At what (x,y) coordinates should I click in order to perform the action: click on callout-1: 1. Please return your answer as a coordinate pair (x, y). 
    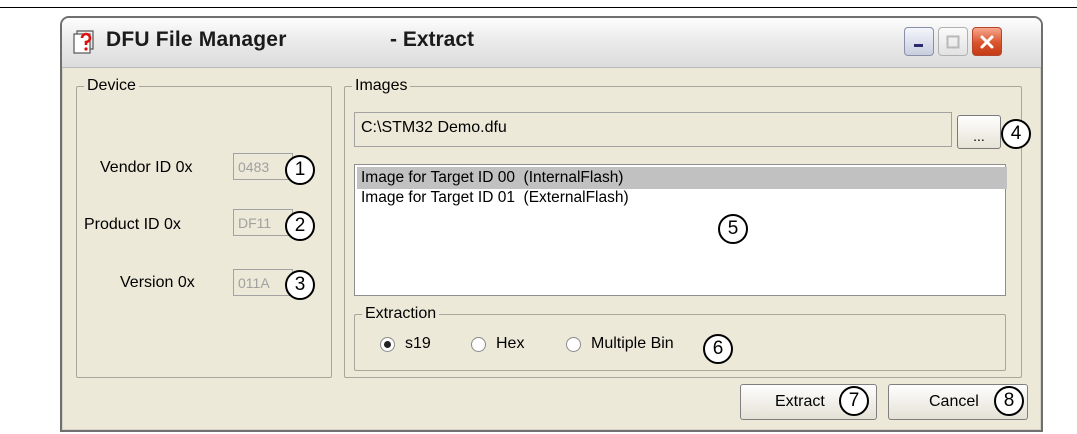
    Looking at the image, I should click on (300, 170).